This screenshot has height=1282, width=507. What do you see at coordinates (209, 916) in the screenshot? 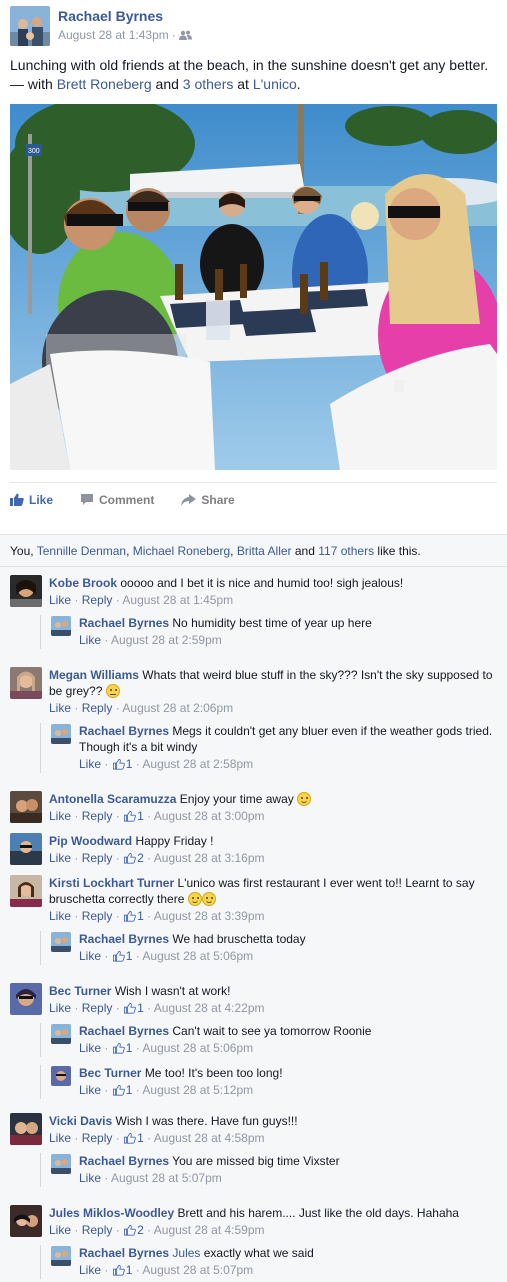
I see `comment-time: August 28 at 3:39pm` at bounding box center [209, 916].